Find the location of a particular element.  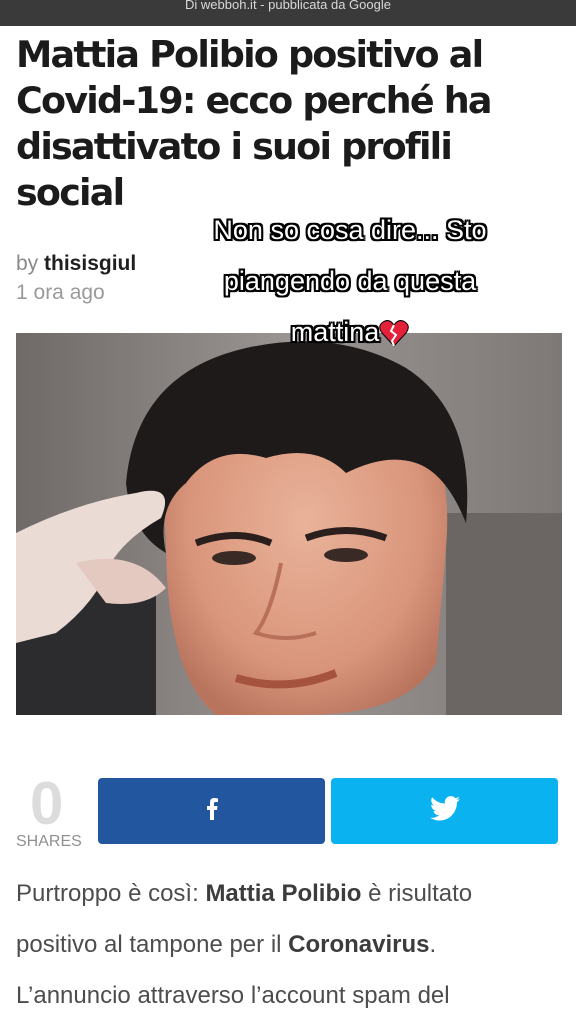

shares-label: SHARES is located at coordinates (49, 841).